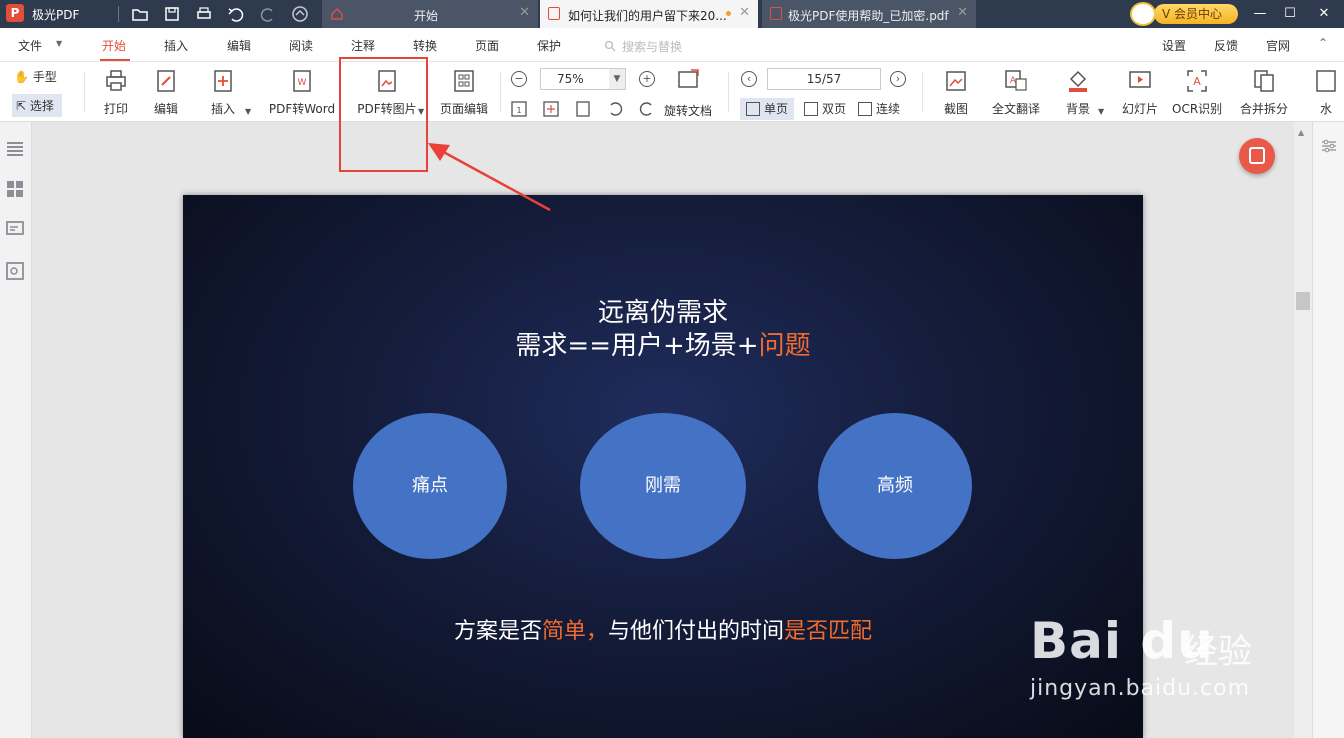  Describe the element at coordinates (776, 109) in the screenshot. I see `single-page-label: 单页` at that location.